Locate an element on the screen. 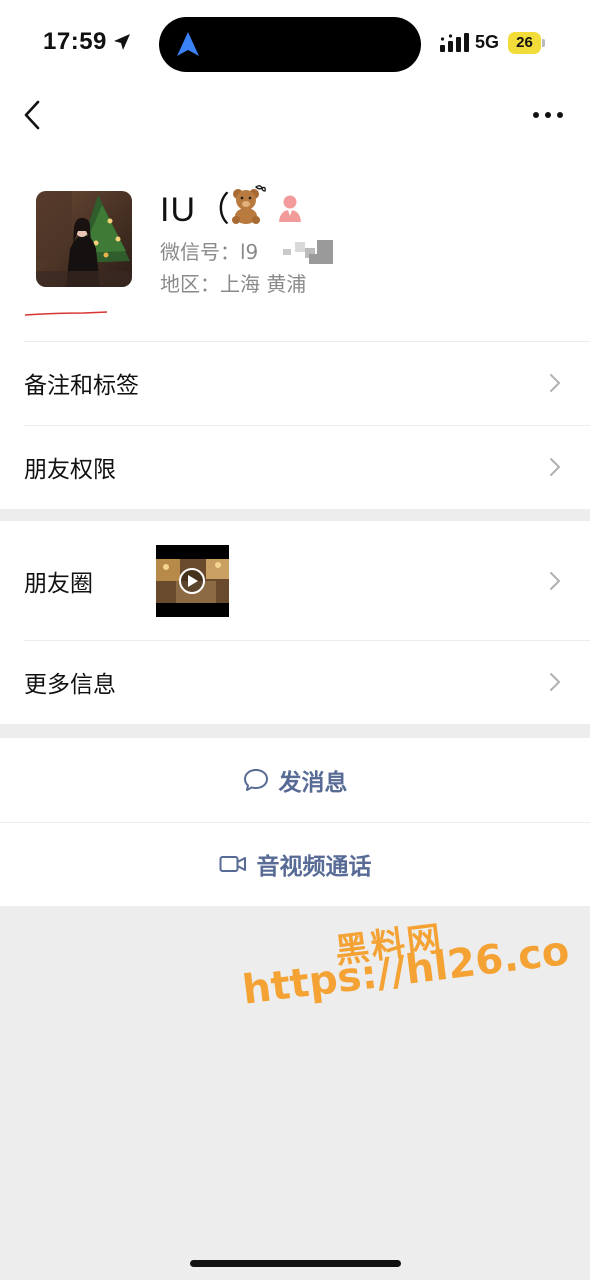  nav-bar is located at coordinates (295, 116).